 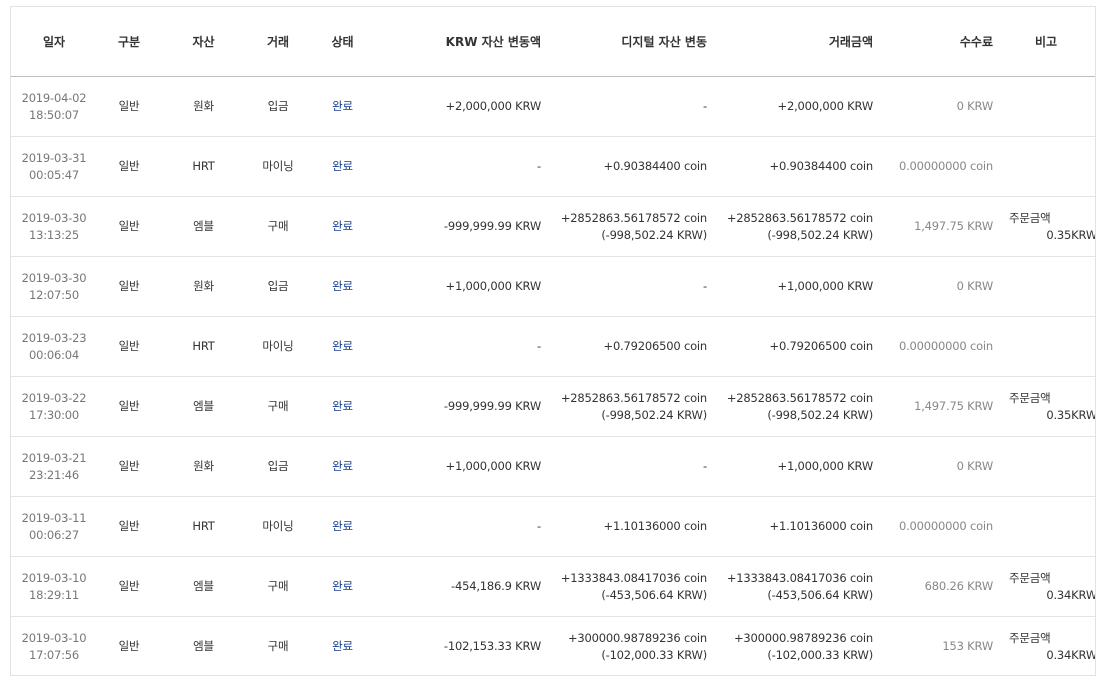 I want to click on date-text: 2019-03-31, so click(x=54, y=157).